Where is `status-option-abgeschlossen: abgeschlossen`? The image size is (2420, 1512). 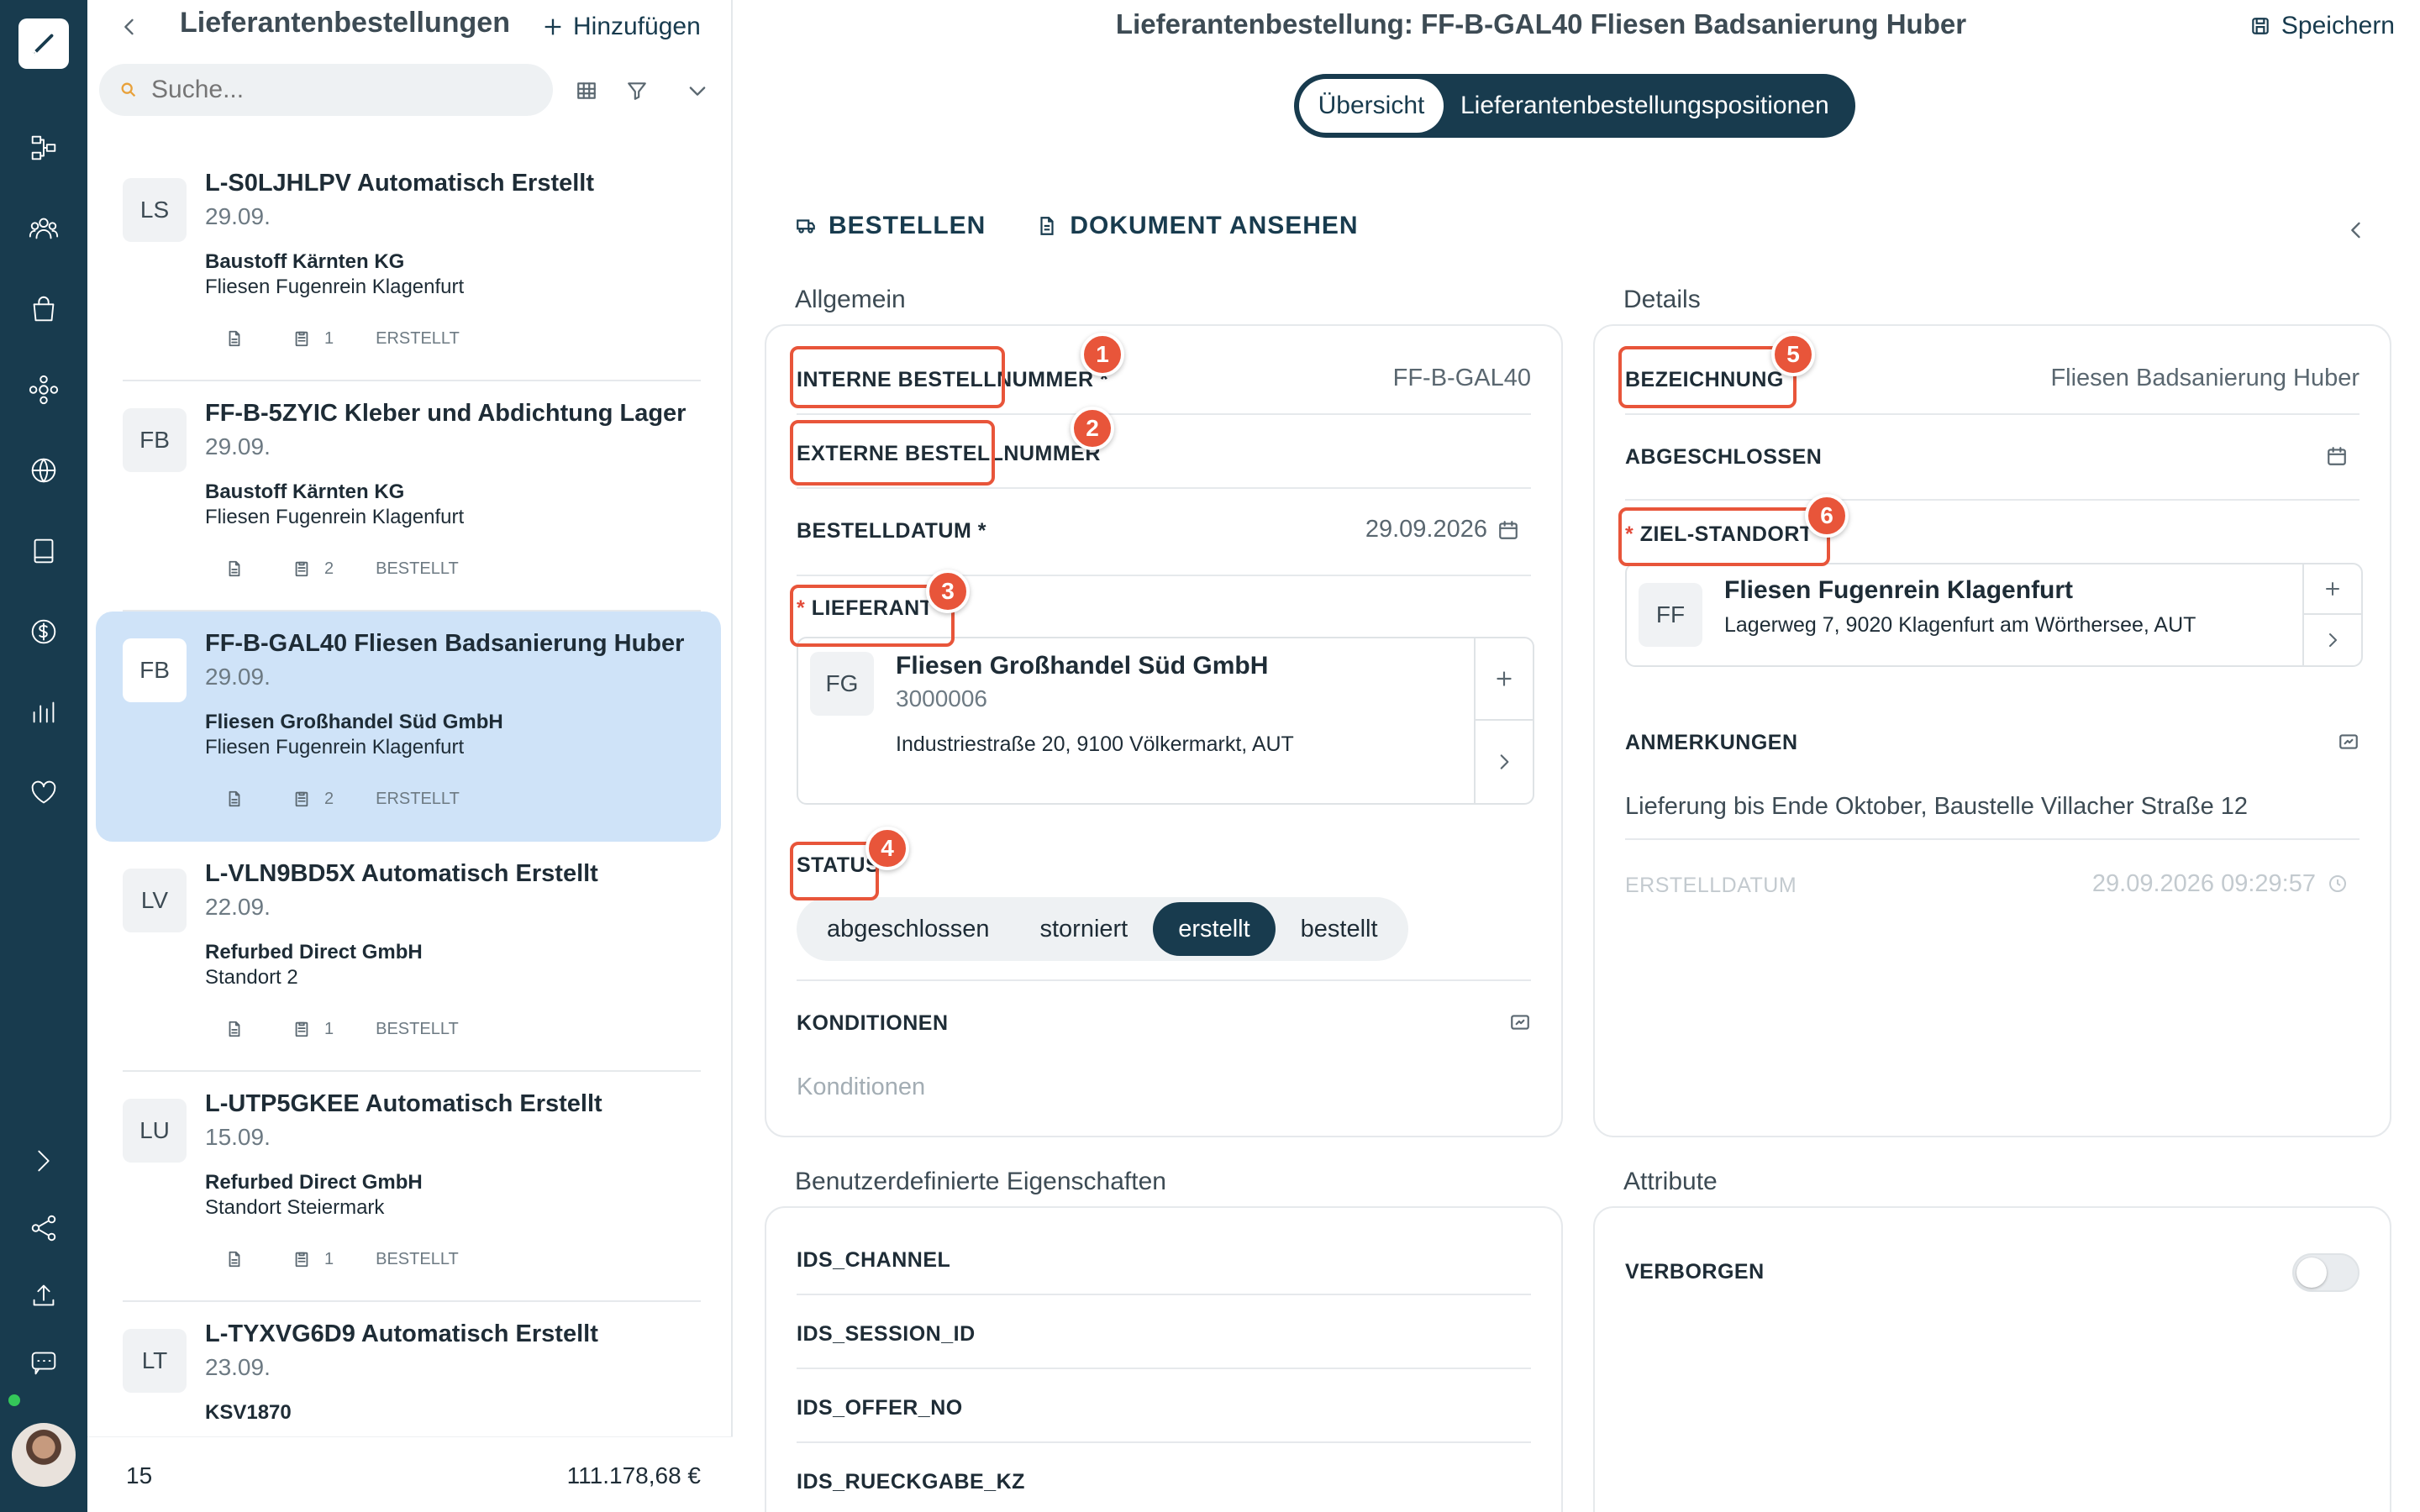 status-option-abgeschlossen: abgeschlossen is located at coordinates (908, 929).